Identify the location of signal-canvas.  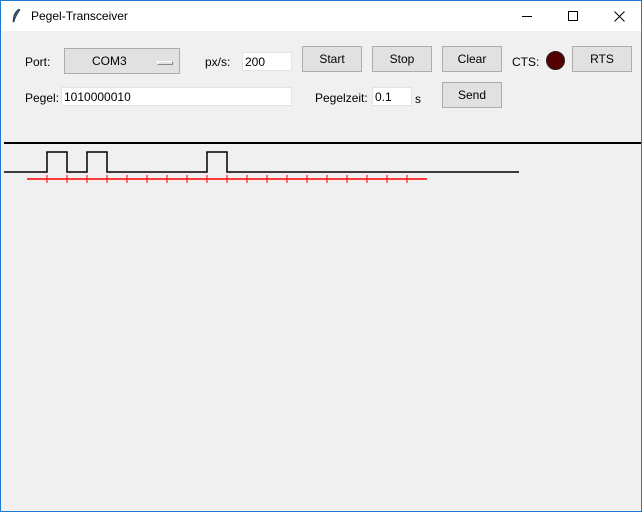
(261, 167).